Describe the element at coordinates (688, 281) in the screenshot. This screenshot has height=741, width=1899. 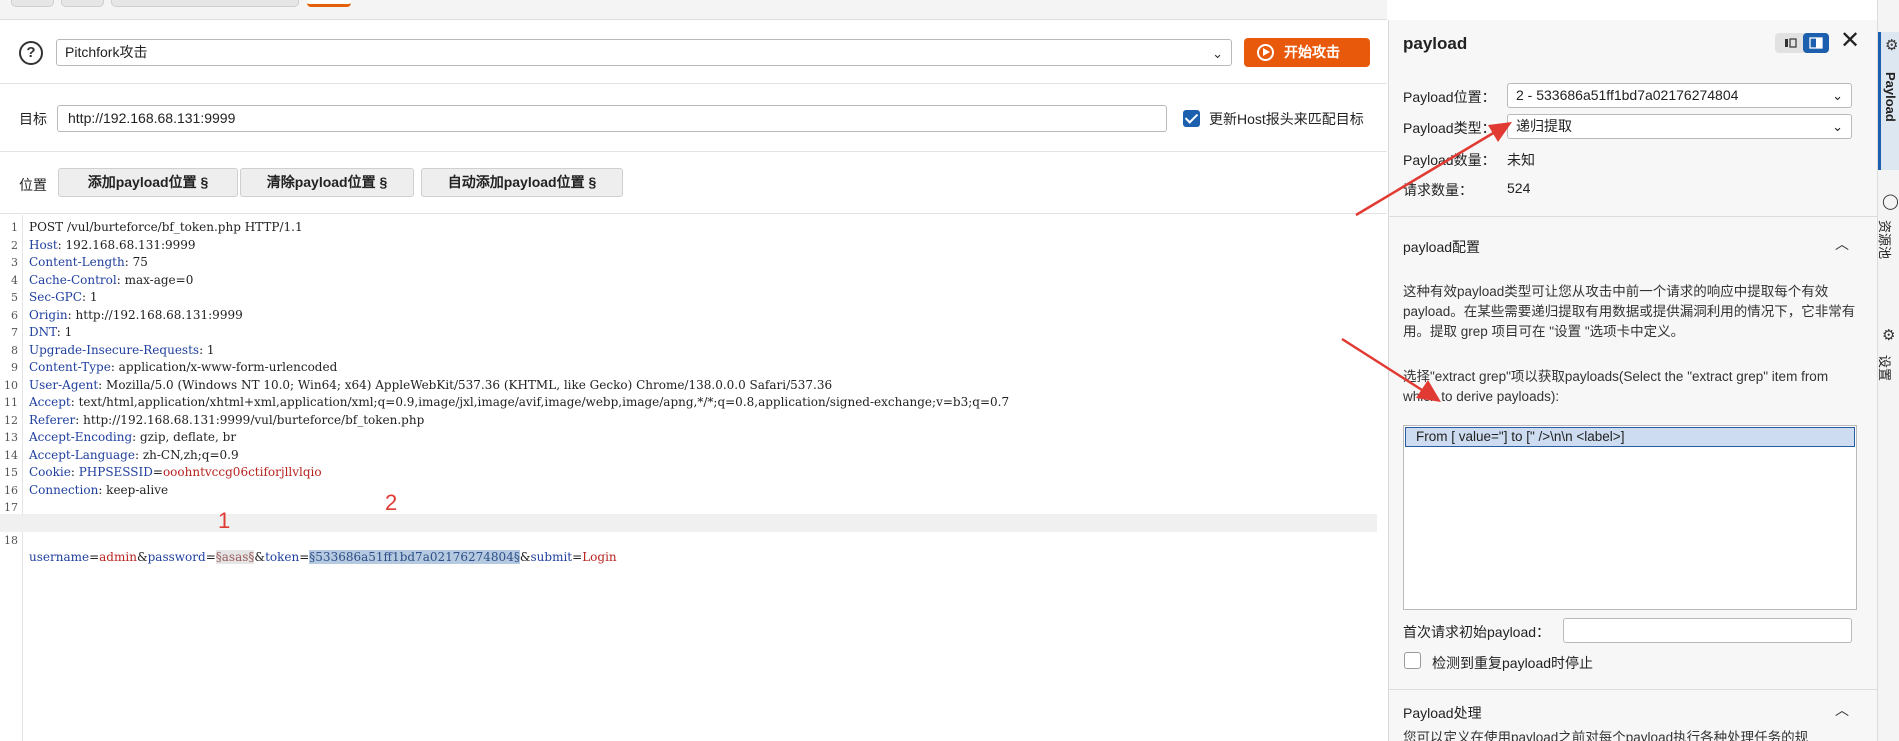
I see `request-line: 4 Cache-Control: max-age=0` at that location.